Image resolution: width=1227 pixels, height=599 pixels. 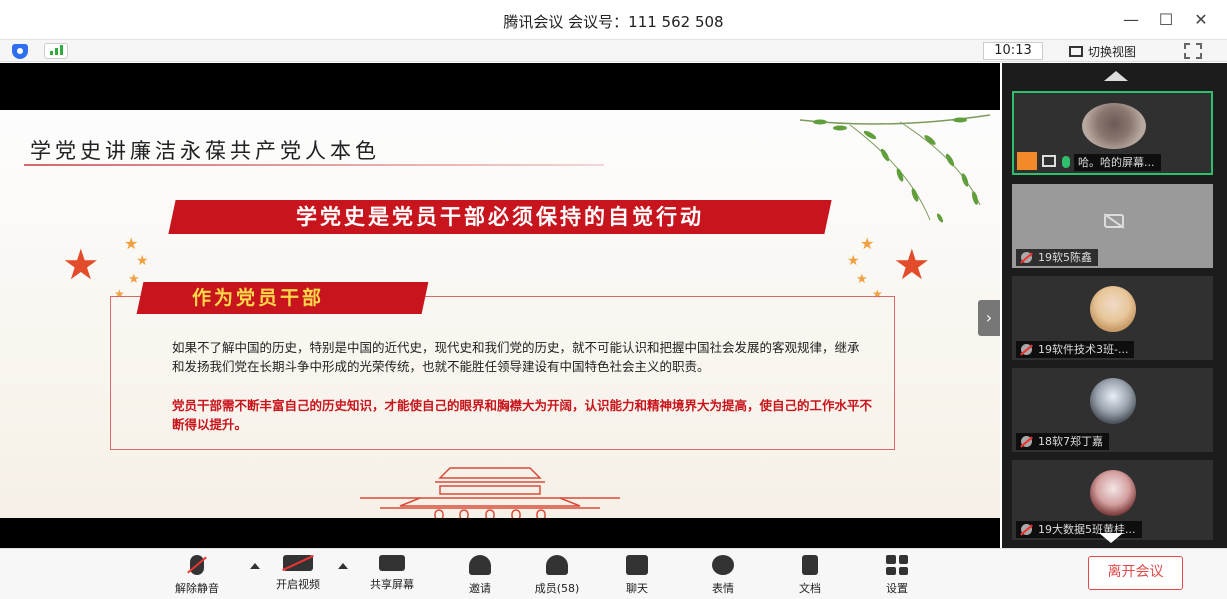 I want to click on chat-button: 聊天, so click(x=637, y=575).